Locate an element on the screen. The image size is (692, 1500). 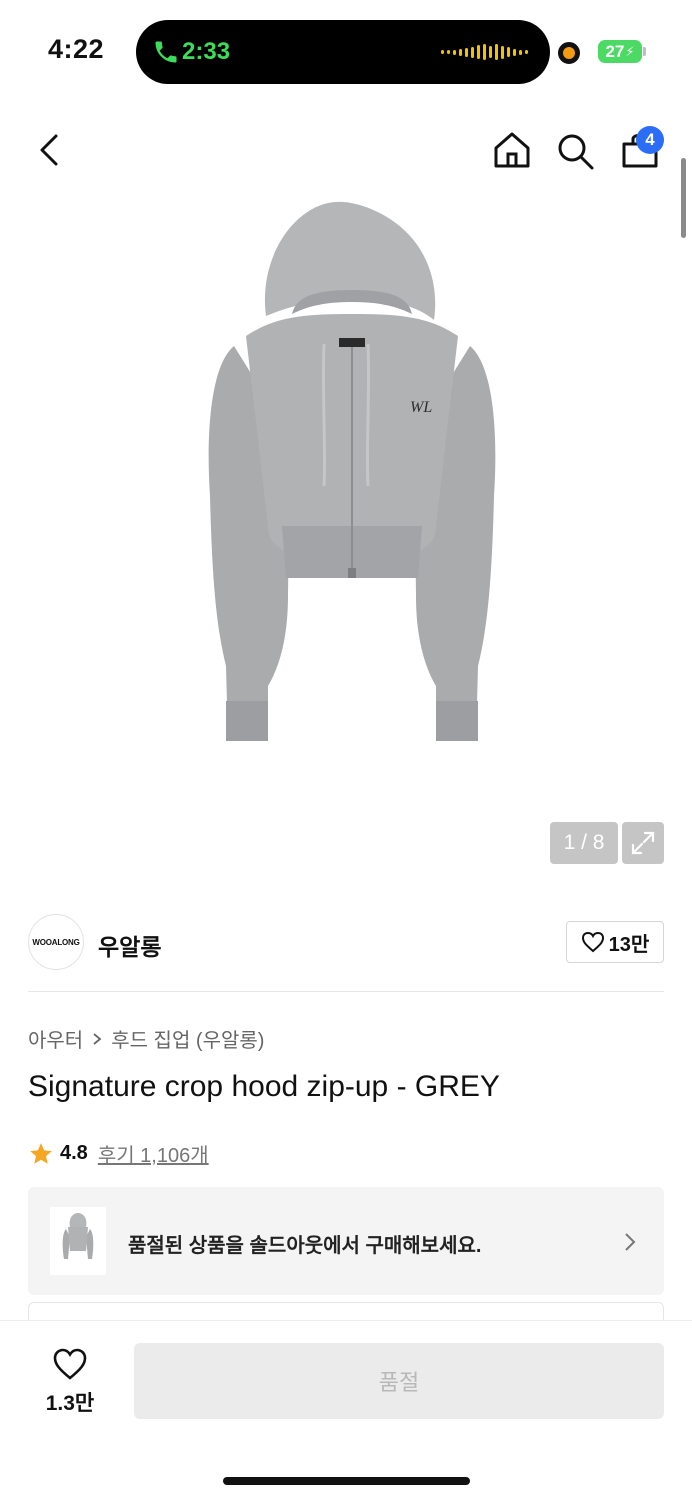
bottom-action-bar: 1.3만 품절 is located at coordinates (346, 1410).